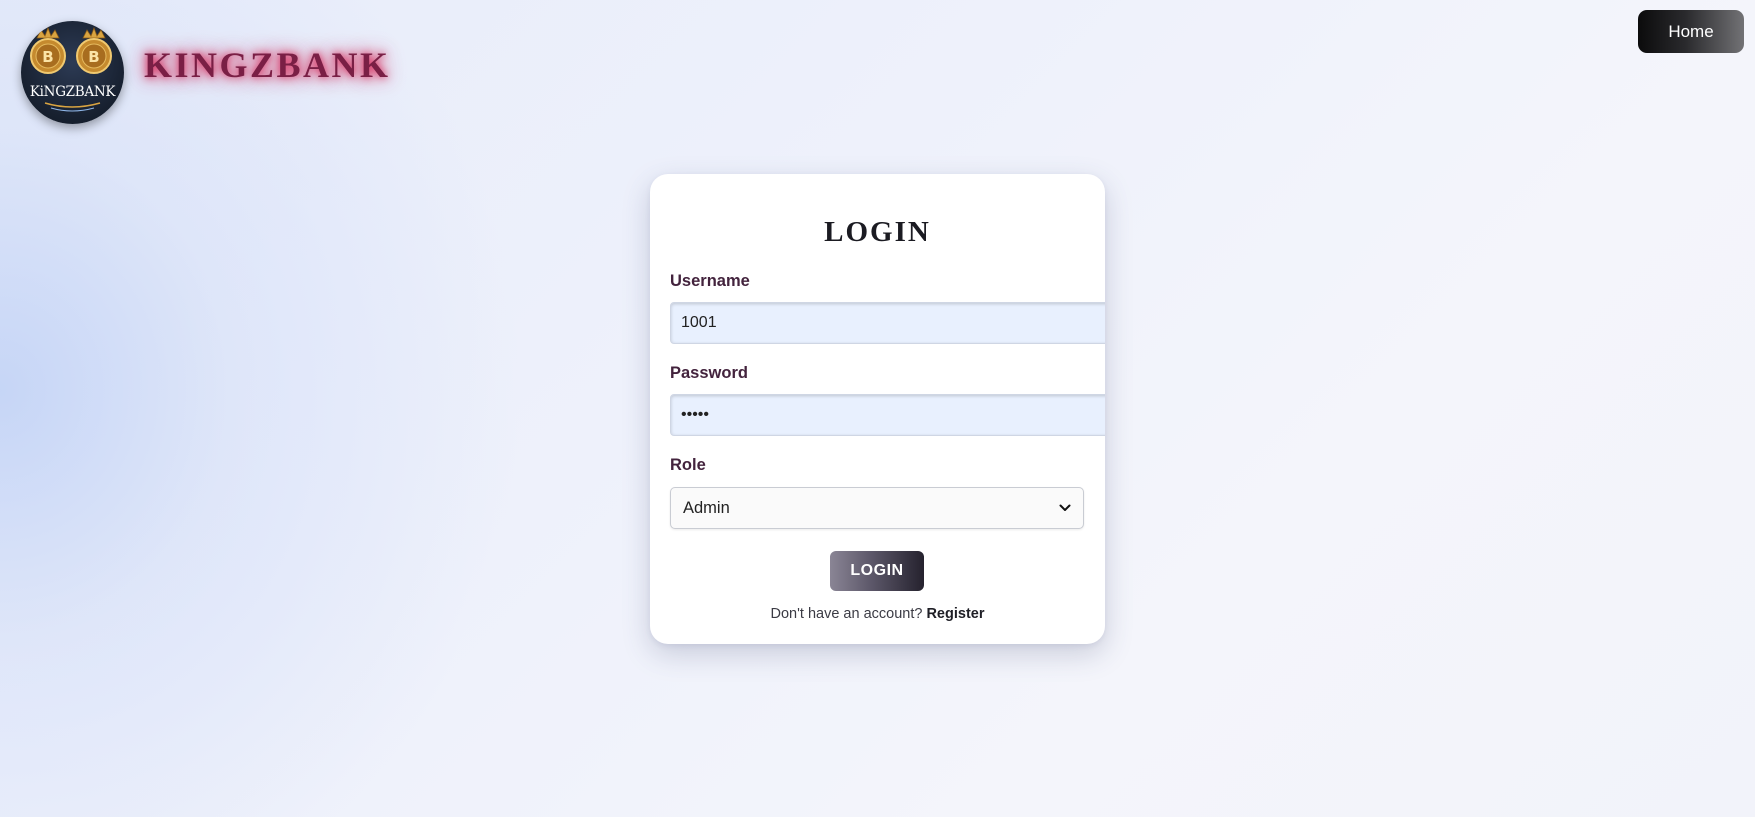 This screenshot has height=817, width=1755. Describe the element at coordinates (688, 465) in the screenshot. I see `role-label: Role` at that location.